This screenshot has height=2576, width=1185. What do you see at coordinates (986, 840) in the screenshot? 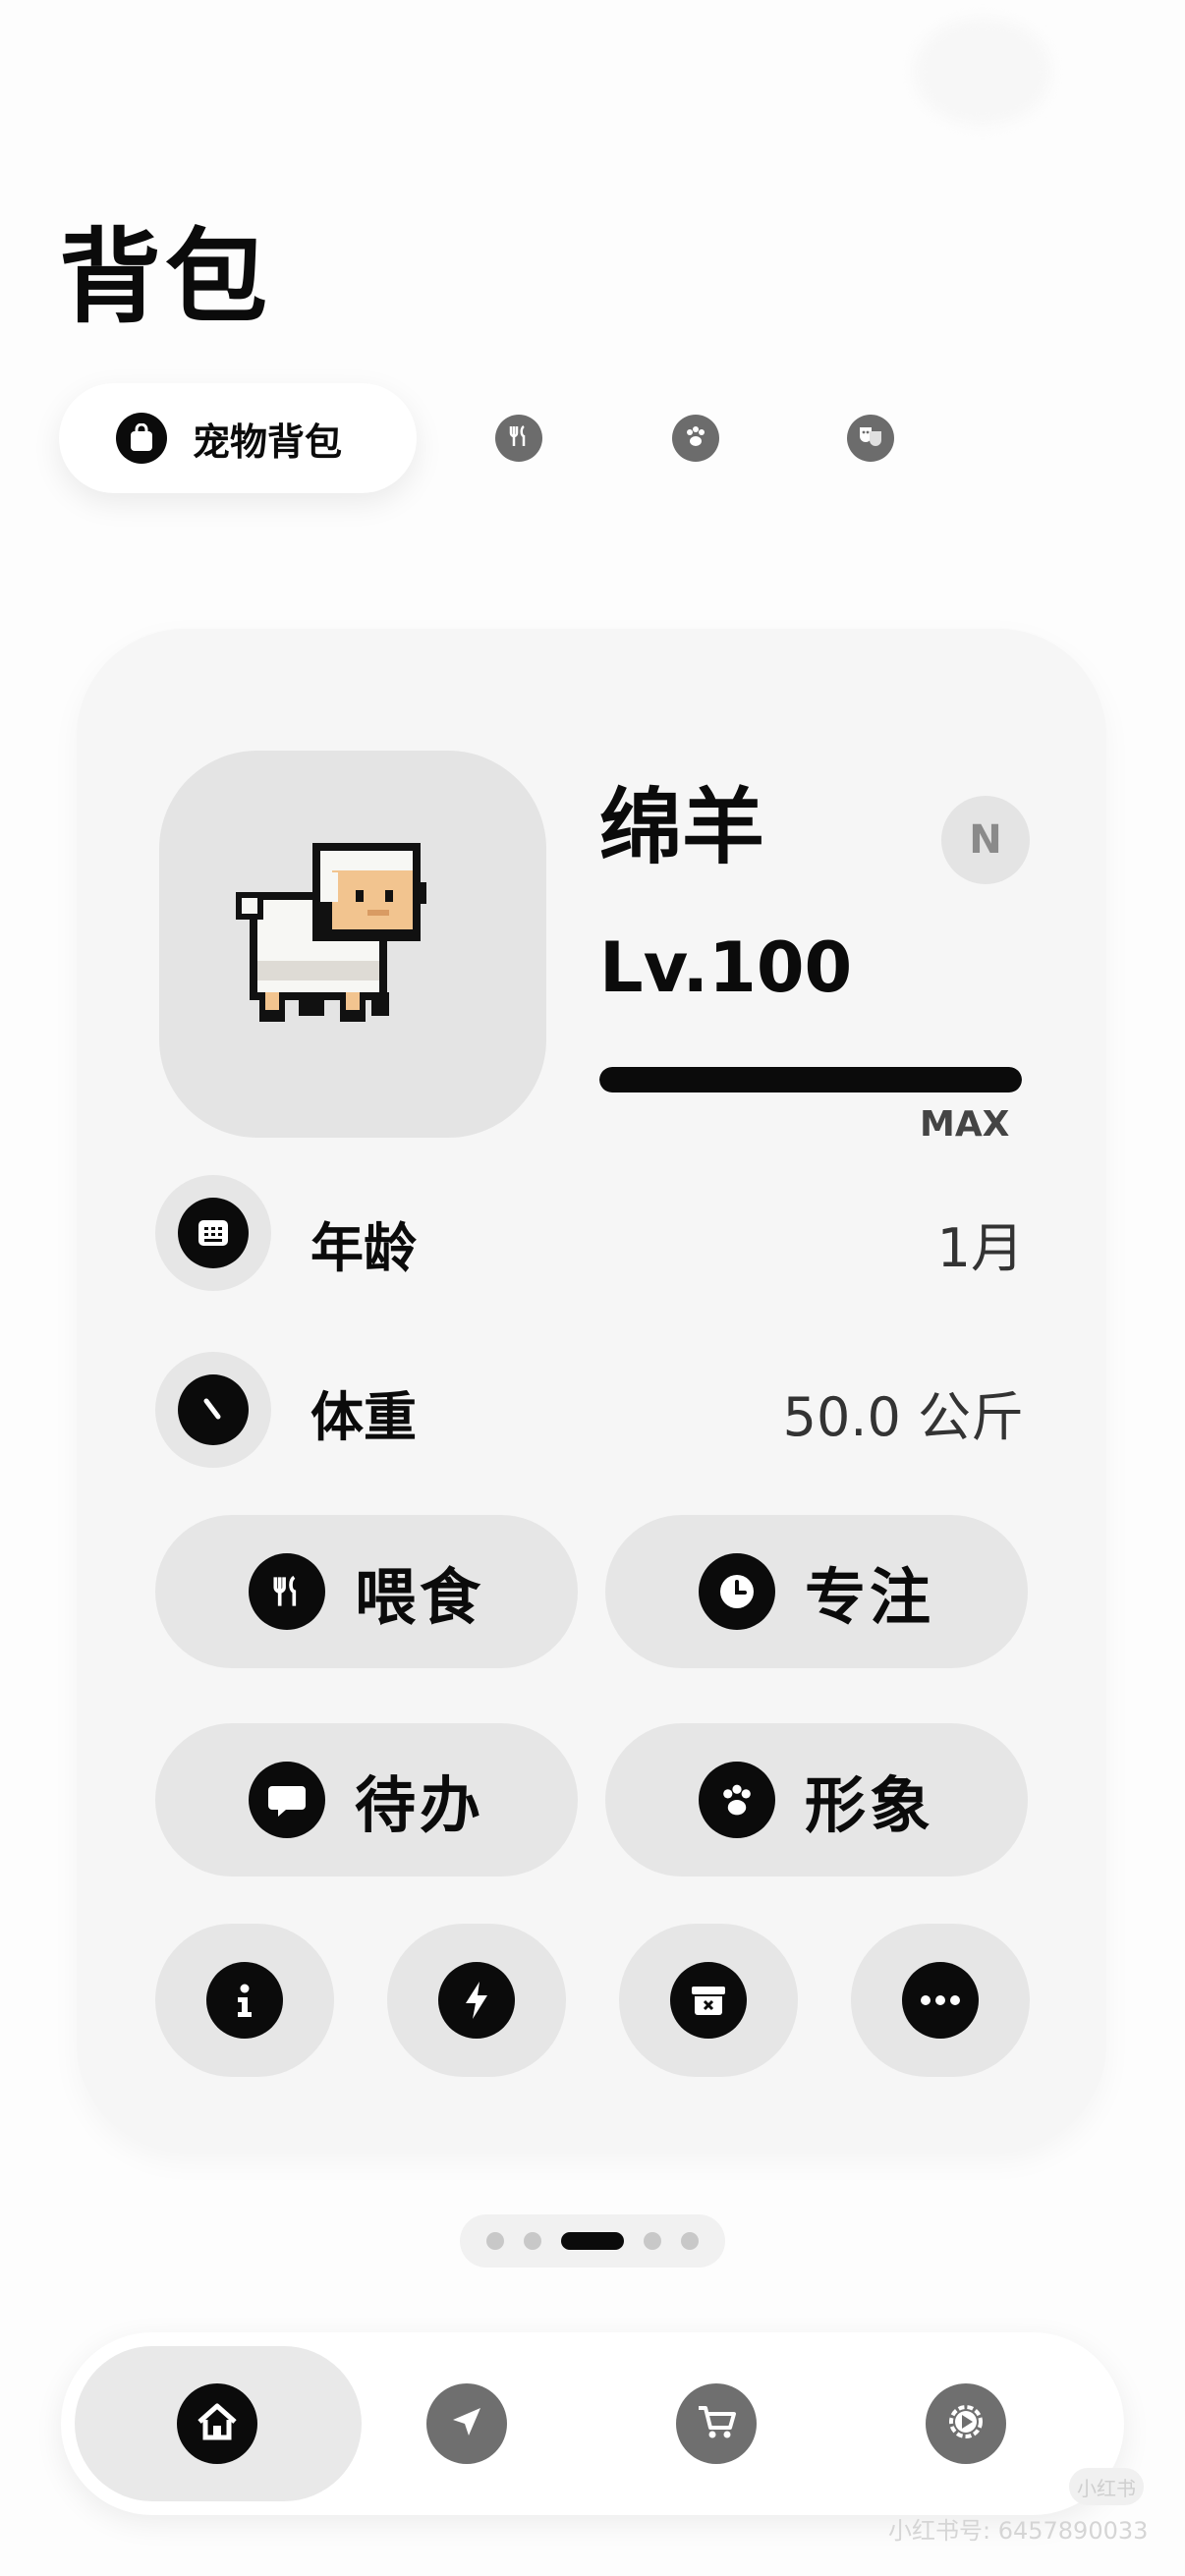
I see `rarity-badge: N` at bounding box center [986, 840].